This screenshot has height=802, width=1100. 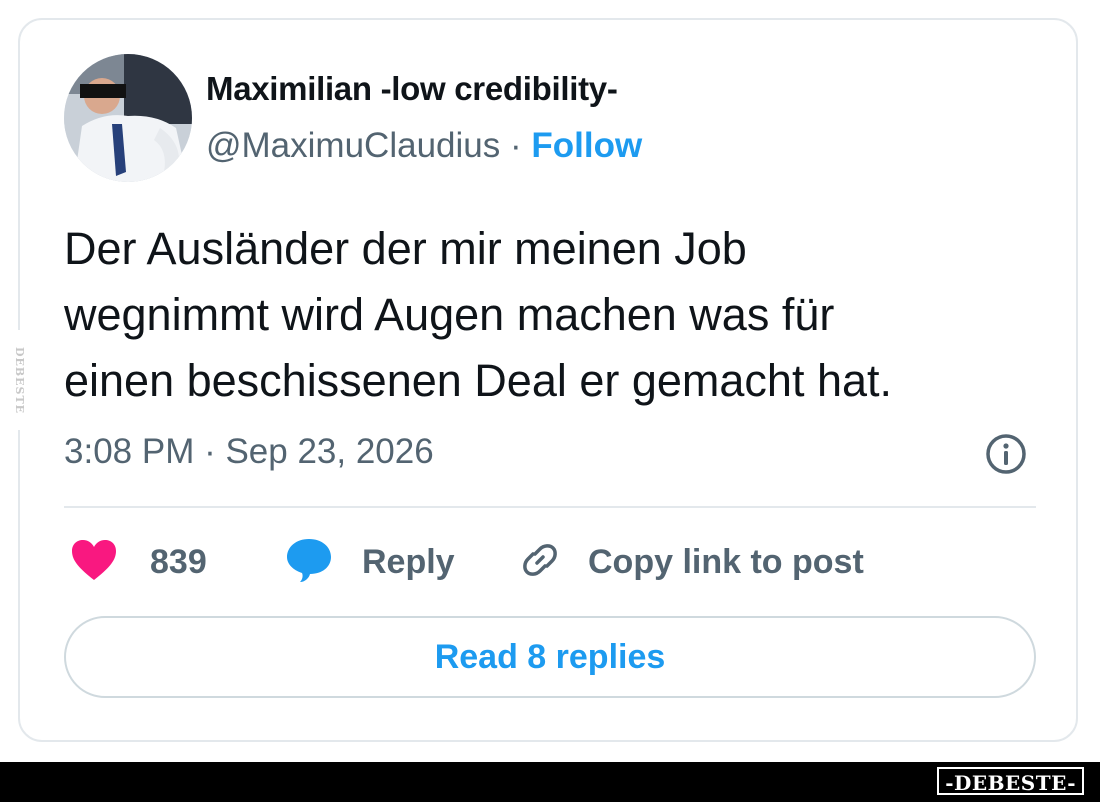 What do you see at coordinates (449, 314) in the screenshot?
I see `tweet-text-line: wegnimmt wird Augen machen was für` at bounding box center [449, 314].